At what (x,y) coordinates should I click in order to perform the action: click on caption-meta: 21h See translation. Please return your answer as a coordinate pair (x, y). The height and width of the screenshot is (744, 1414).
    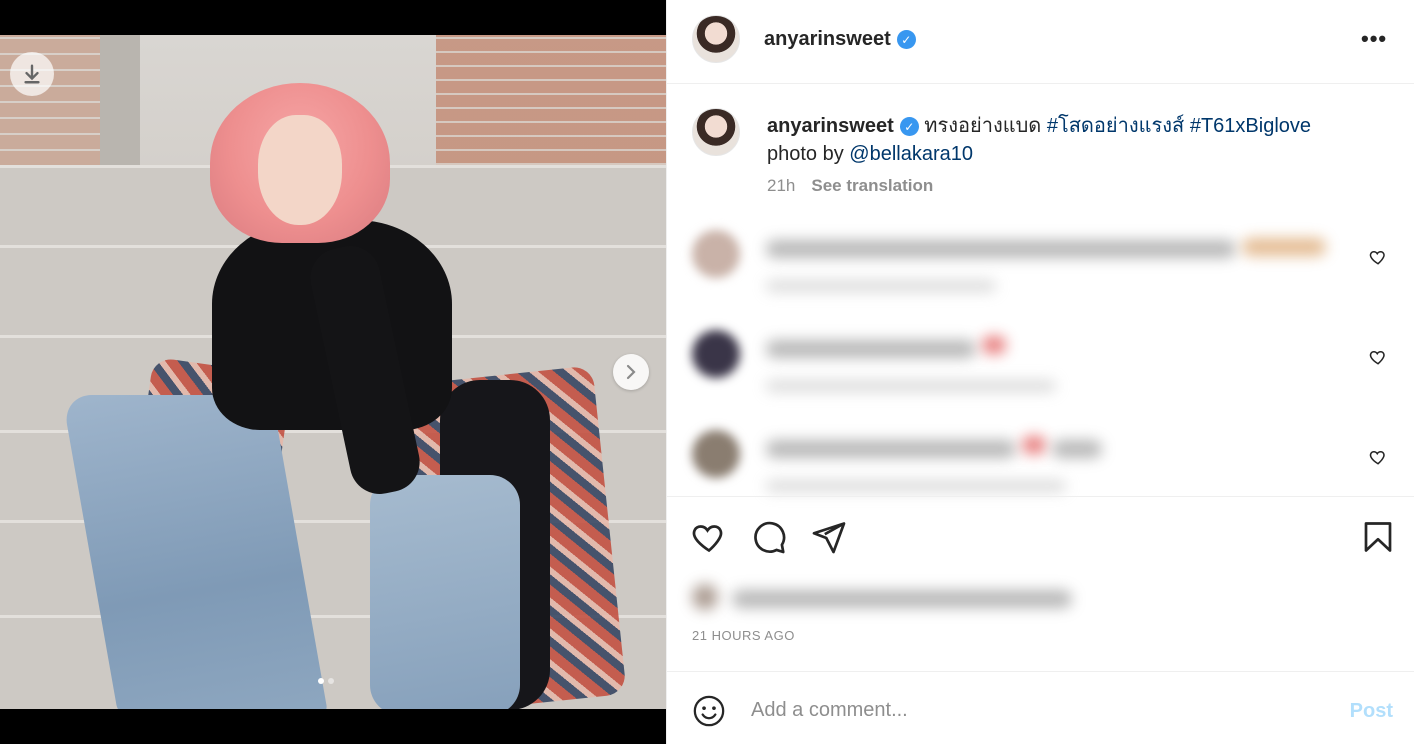
    Looking at the image, I should click on (858, 186).